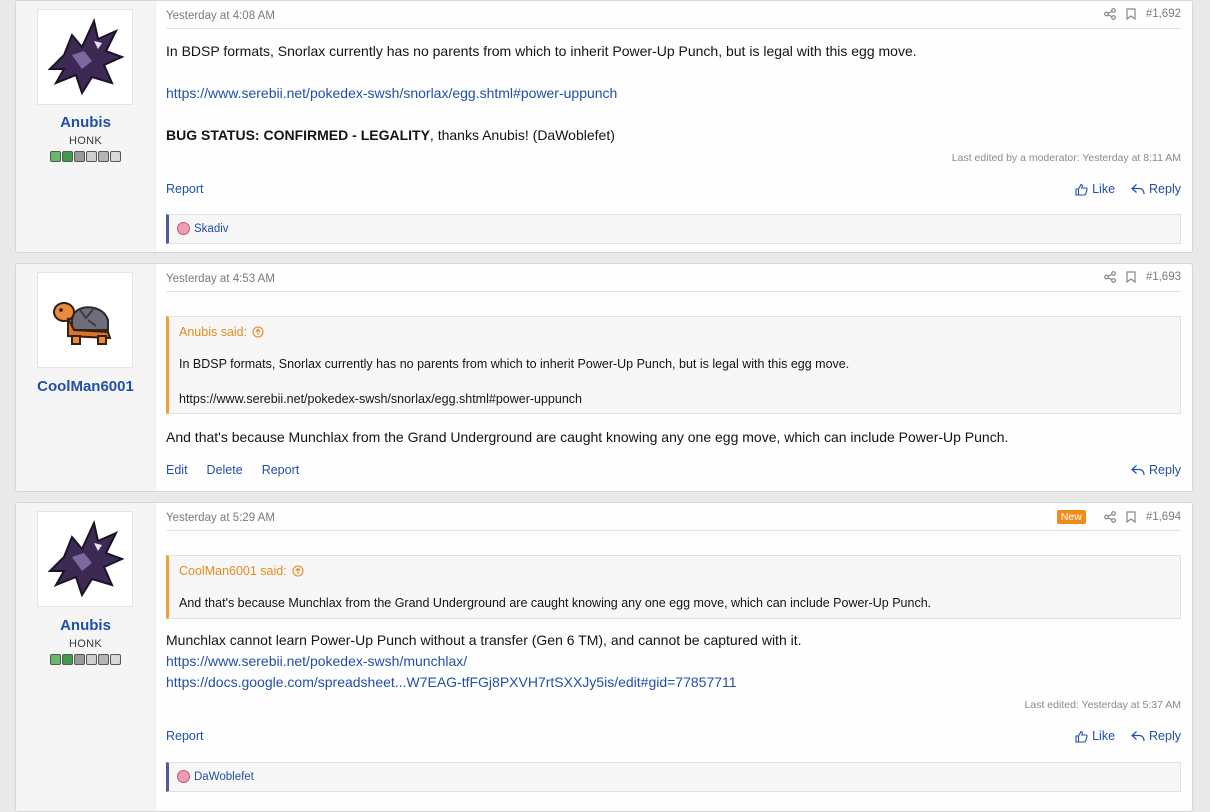  Describe the element at coordinates (673, 517) in the screenshot. I see `post-meta: Yesterday at 5:29 AM New #1,694` at that location.